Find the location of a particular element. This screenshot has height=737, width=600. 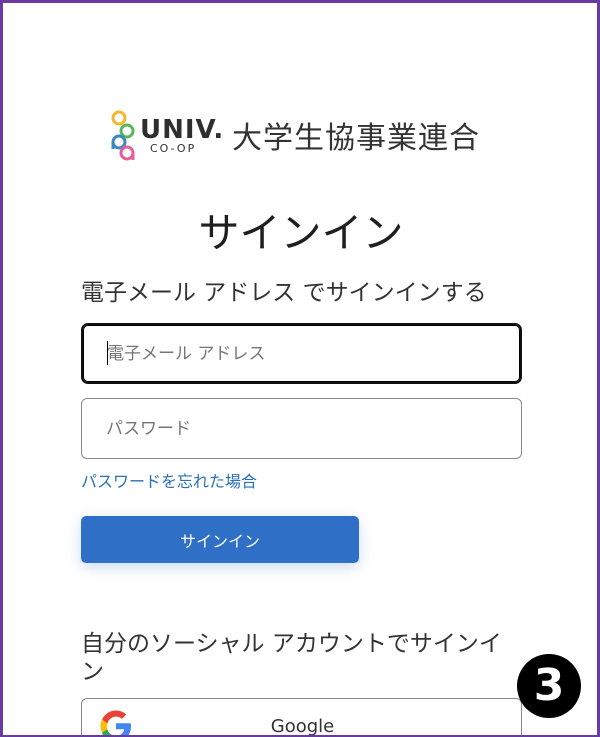

page-title: サインイン is located at coordinates (301, 233).